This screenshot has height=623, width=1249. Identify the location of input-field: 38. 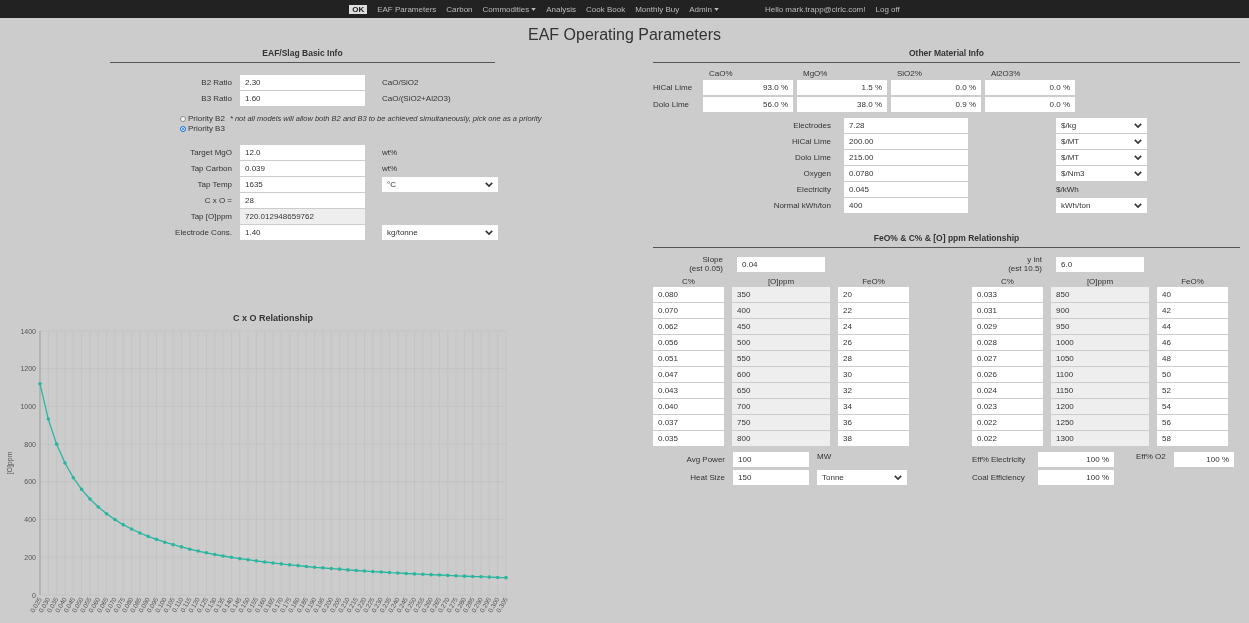
(873, 438).